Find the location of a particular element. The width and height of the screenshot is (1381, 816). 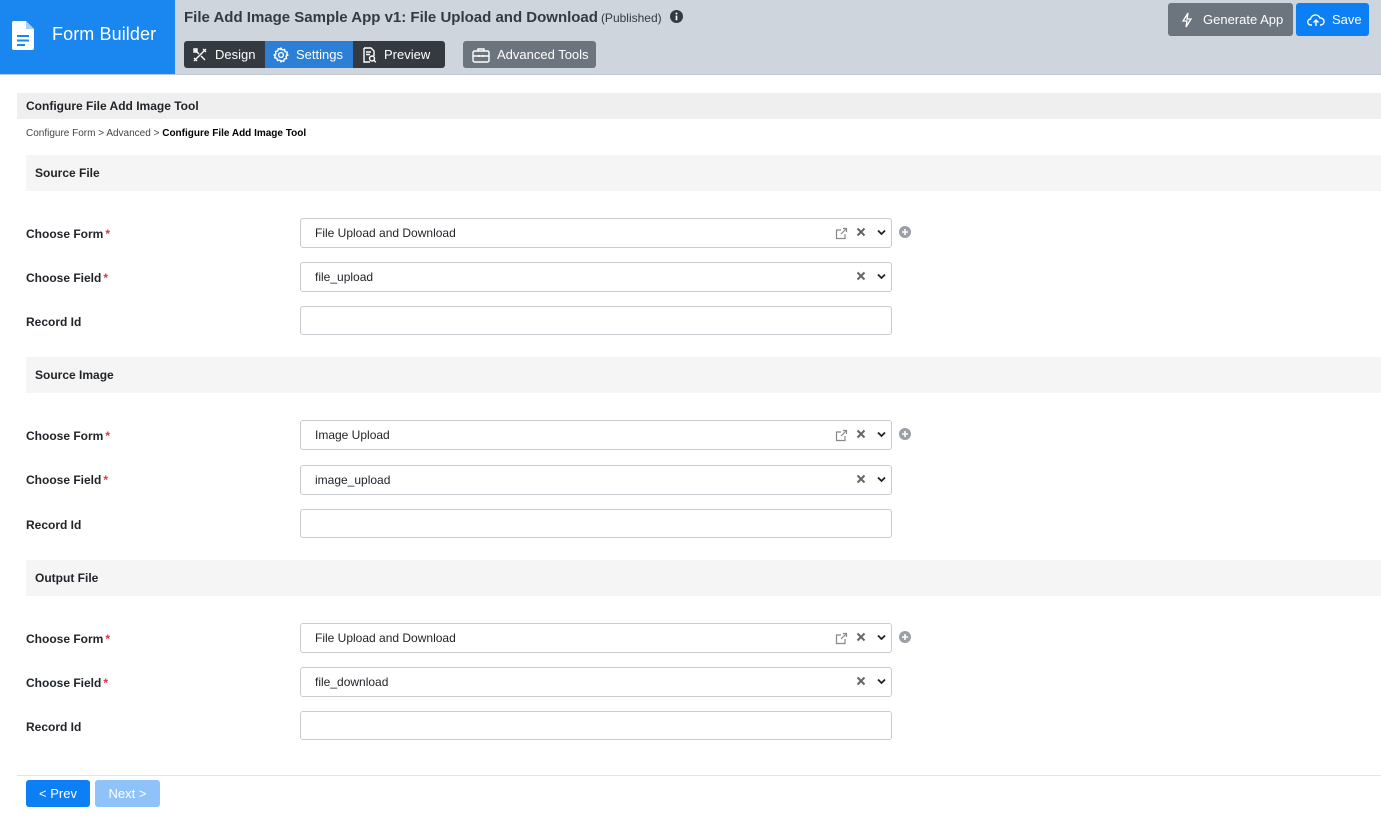

save-label: Save is located at coordinates (1347, 19).